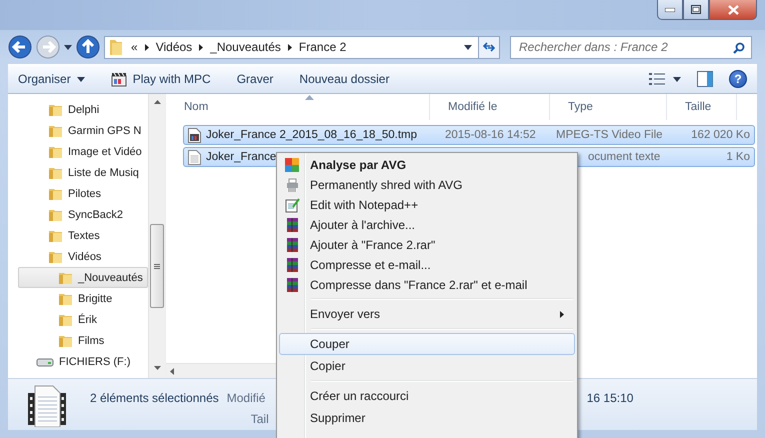 Image resolution: width=765 pixels, height=438 pixels. Describe the element at coordinates (624, 157) in the screenshot. I see `table-cell: ocument texte` at that location.